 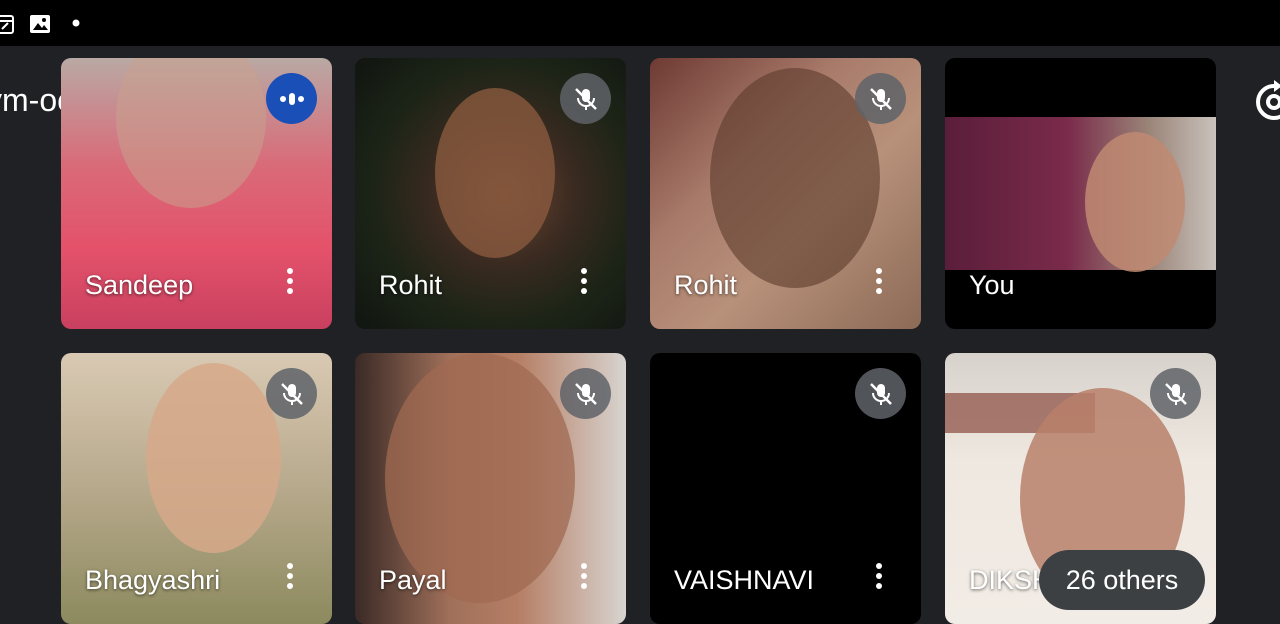 I want to click on self-video, so click(x=1080, y=194).